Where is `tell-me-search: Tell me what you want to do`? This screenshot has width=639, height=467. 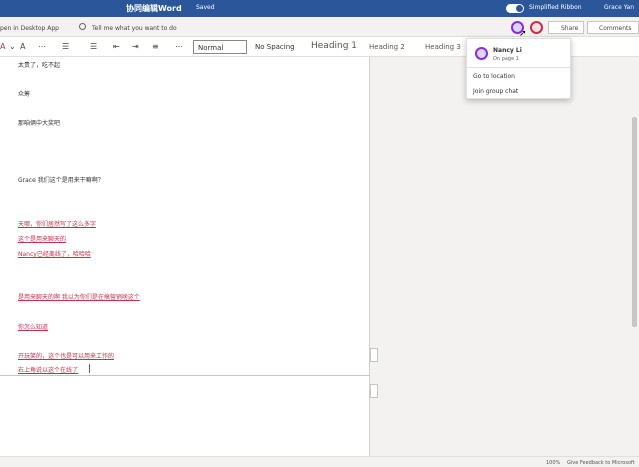
tell-me-search: Tell me what you want to do is located at coordinates (134, 28).